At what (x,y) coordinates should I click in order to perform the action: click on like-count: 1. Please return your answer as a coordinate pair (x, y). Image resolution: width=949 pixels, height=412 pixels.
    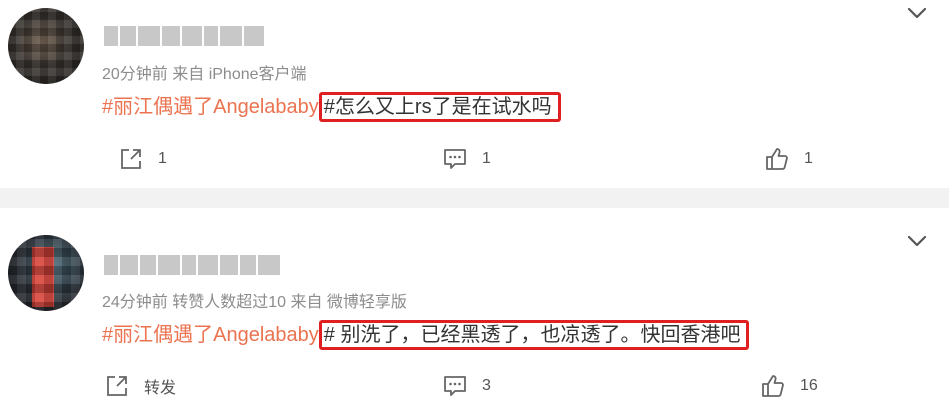
    Looking at the image, I should click on (808, 158).